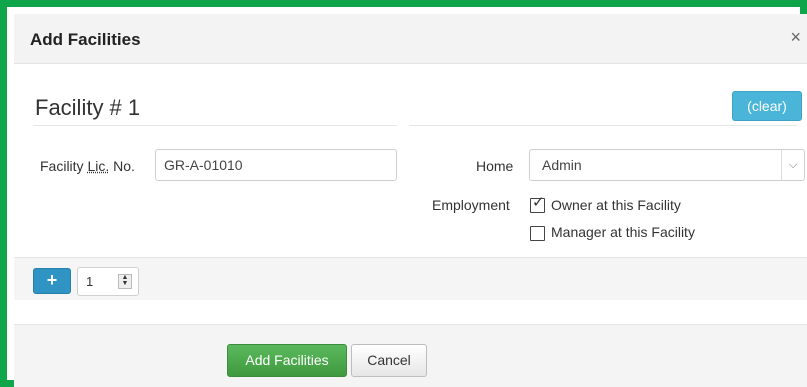  I want to click on close-icon: ×, so click(795, 37).